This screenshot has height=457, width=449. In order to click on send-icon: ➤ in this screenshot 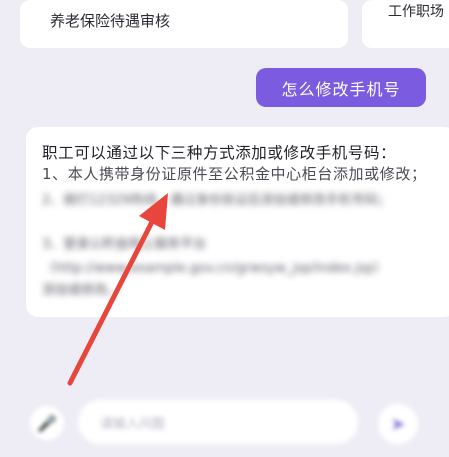, I will do `click(398, 424)`.